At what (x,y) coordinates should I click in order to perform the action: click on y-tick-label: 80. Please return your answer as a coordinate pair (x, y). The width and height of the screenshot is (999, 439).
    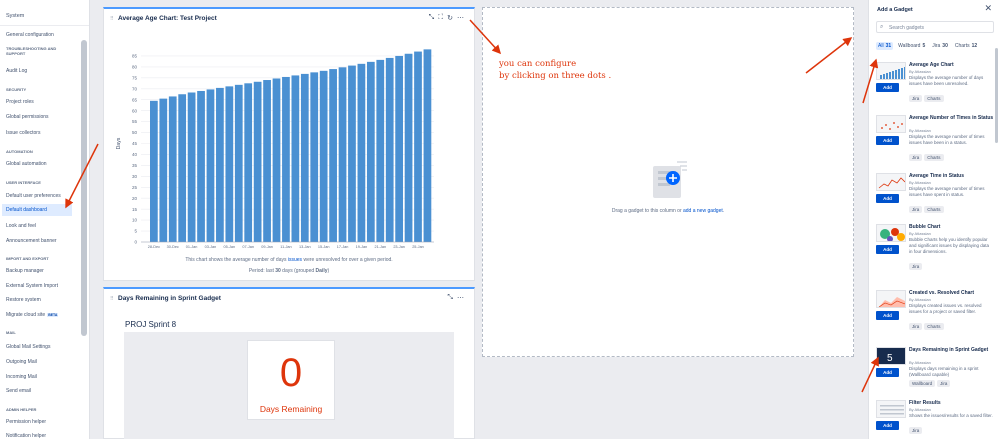
    Looking at the image, I should click on (135, 66).